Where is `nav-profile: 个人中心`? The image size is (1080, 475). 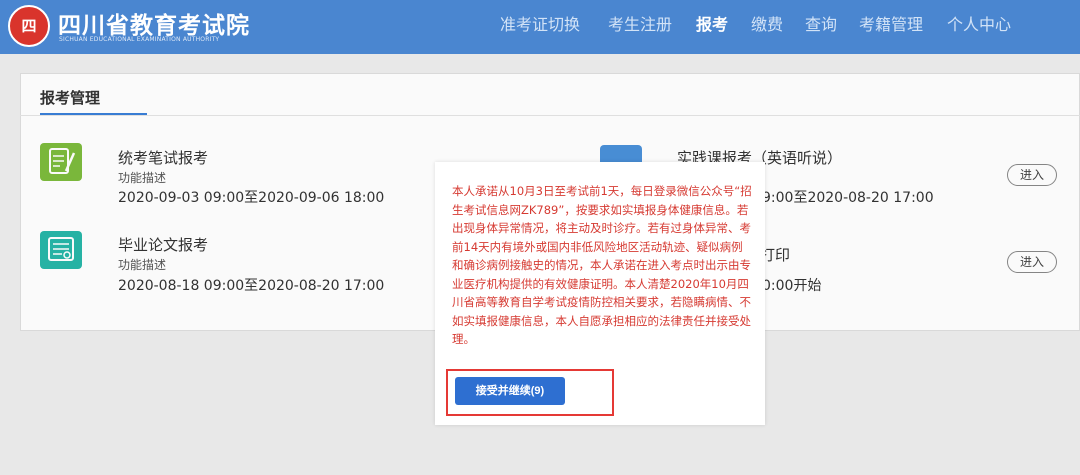 nav-profile: 个人中心 is located at coordinates (979, 27).